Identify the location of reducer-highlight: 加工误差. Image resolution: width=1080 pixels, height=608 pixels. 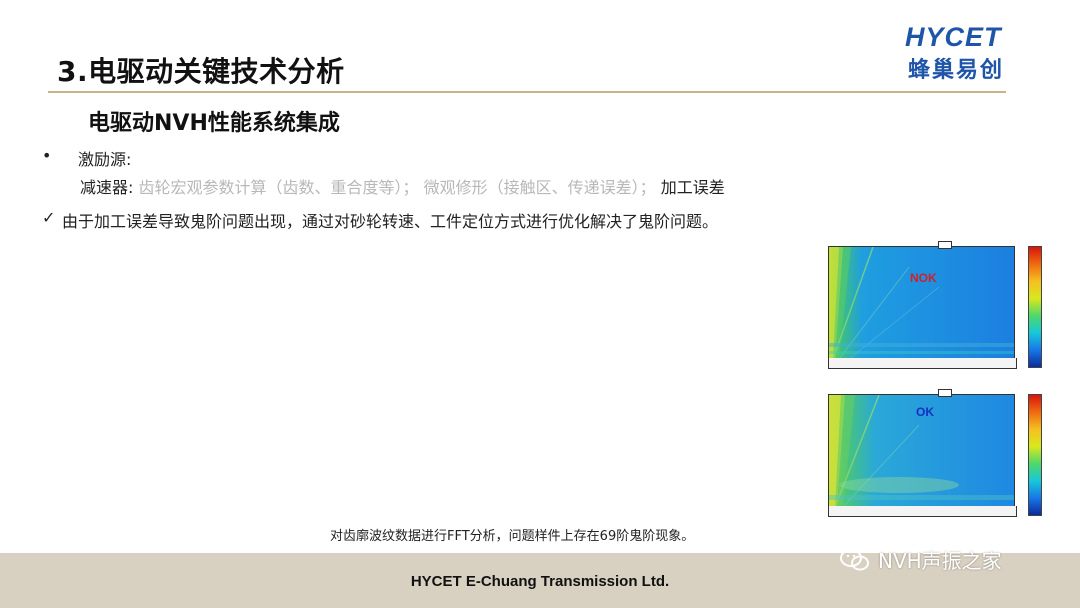
(692, 187).